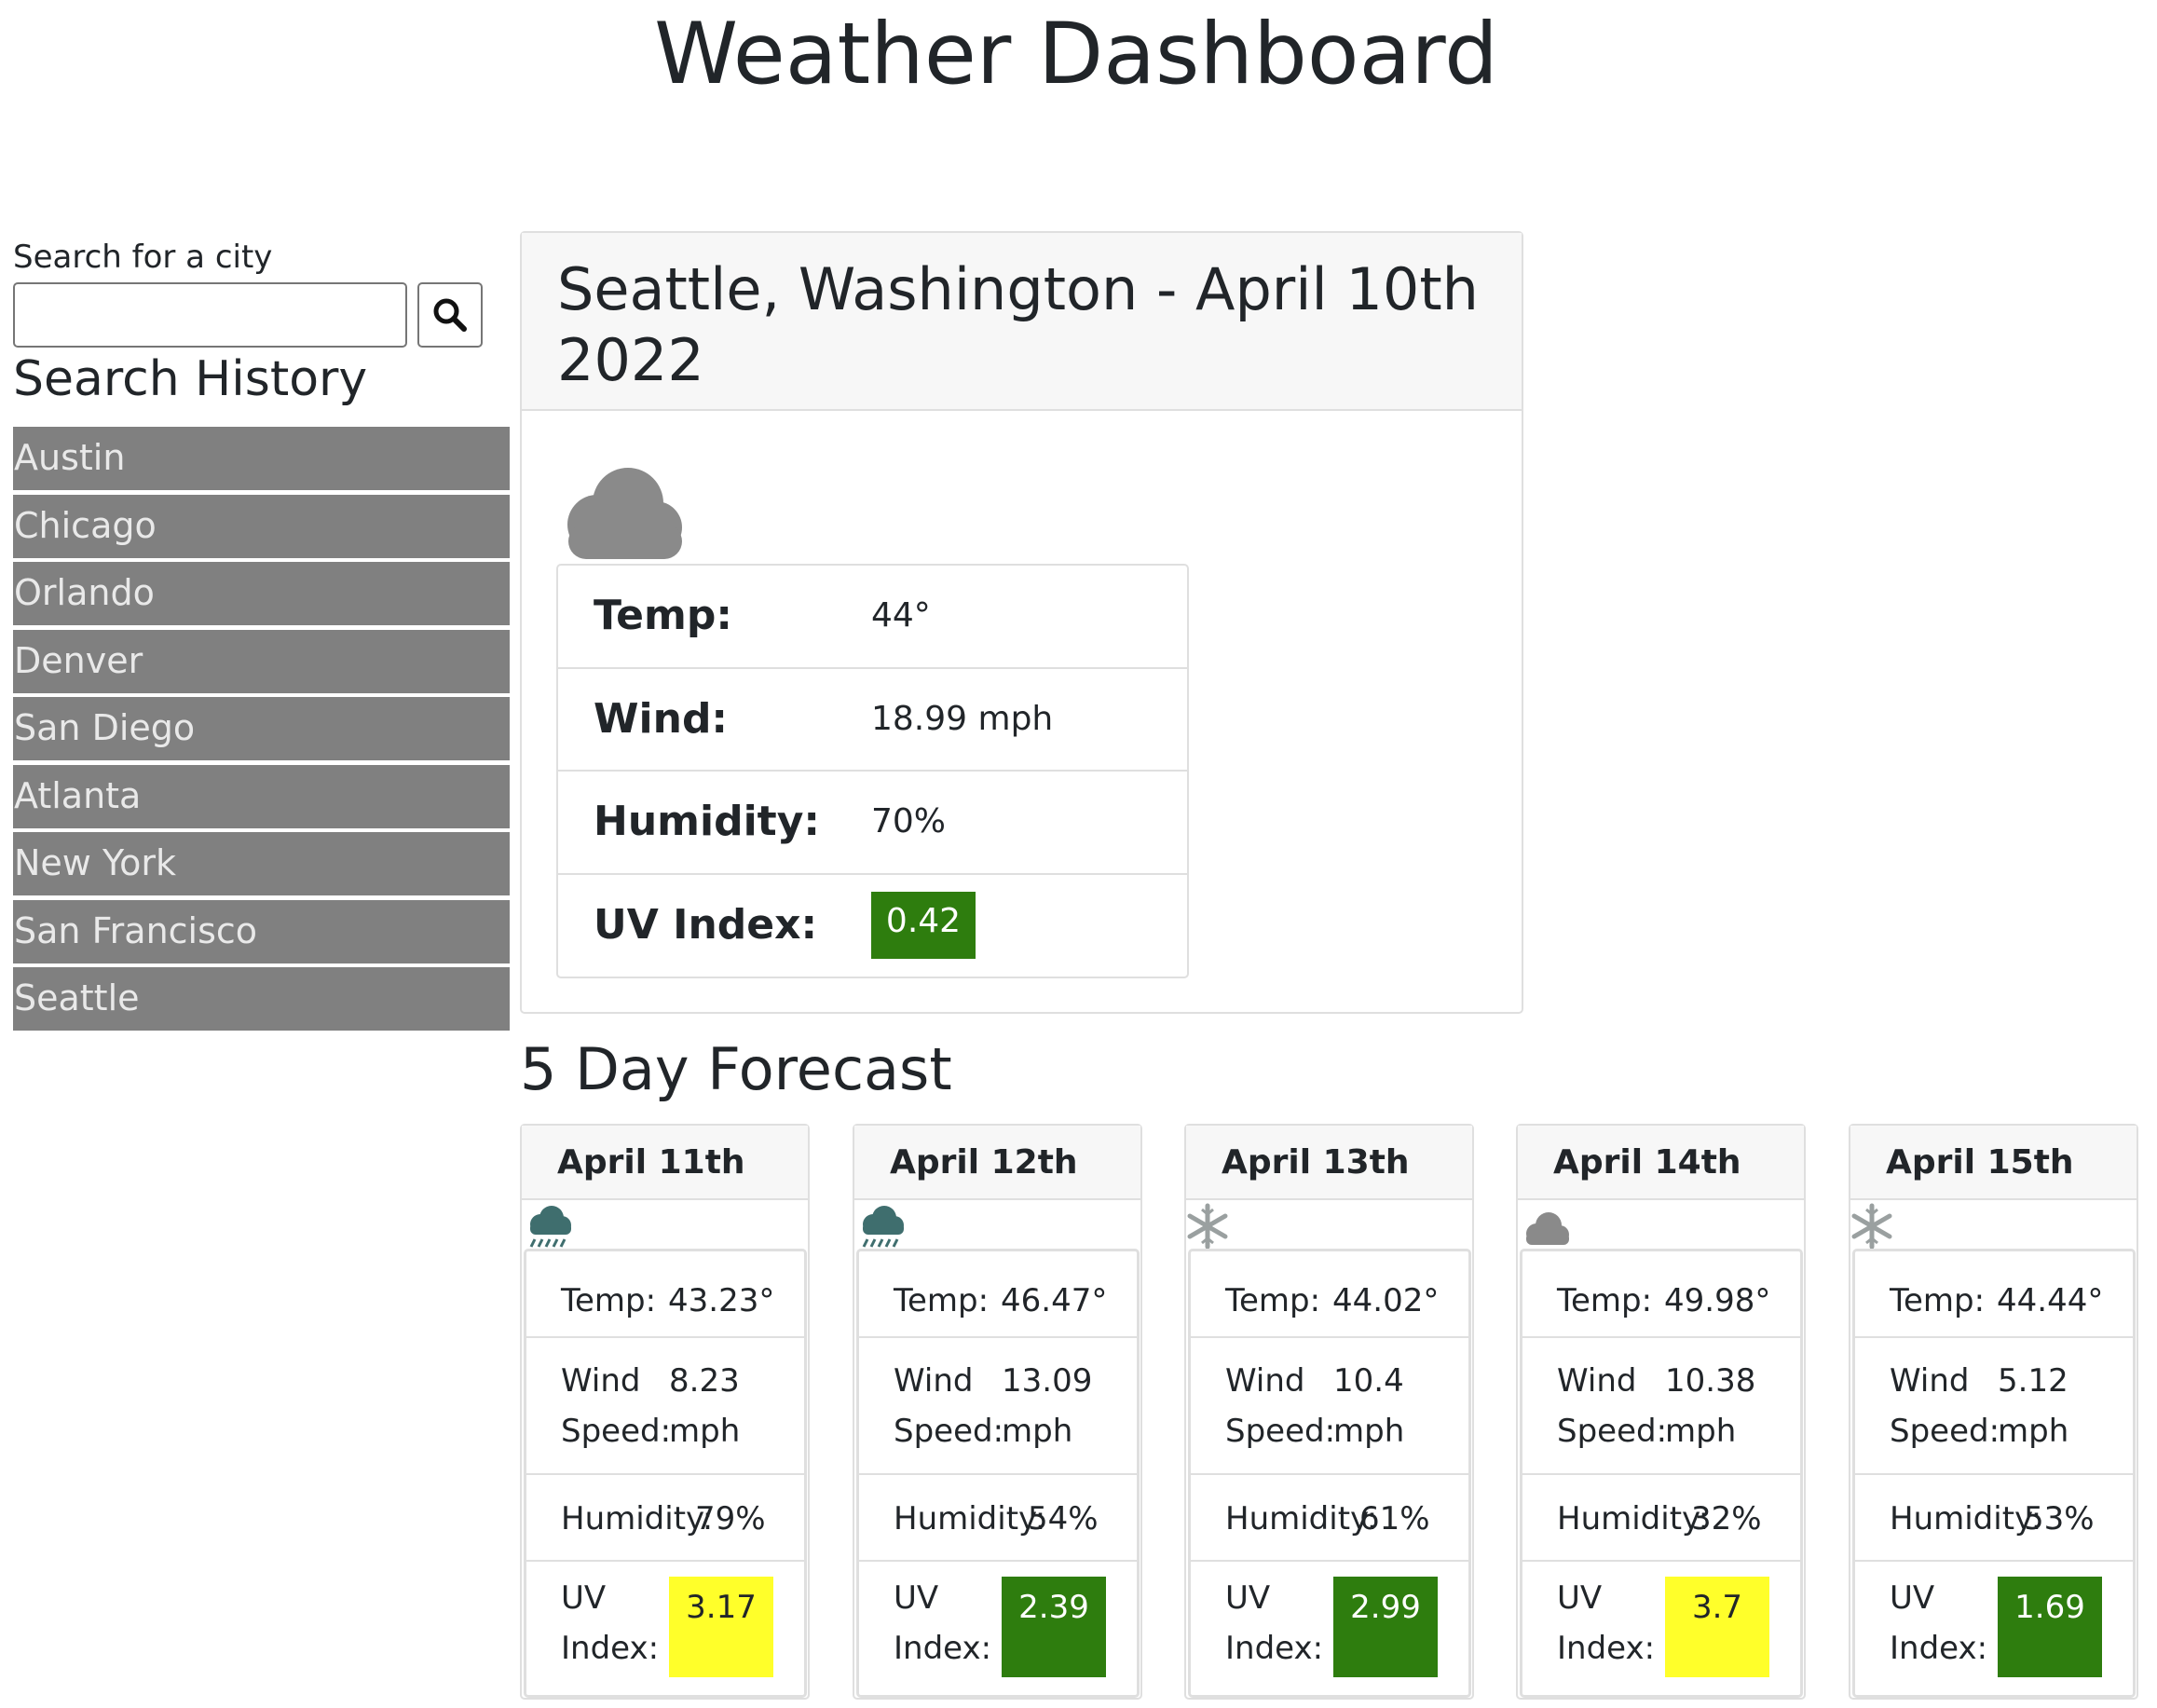 The width and height of the screenshot is (2157, 1708). What do you see at coordinates (1711, 1406) in the screenshot?
I see `forecast-wind-value: 10.38 mph` at bounding box center [1711, 1406].